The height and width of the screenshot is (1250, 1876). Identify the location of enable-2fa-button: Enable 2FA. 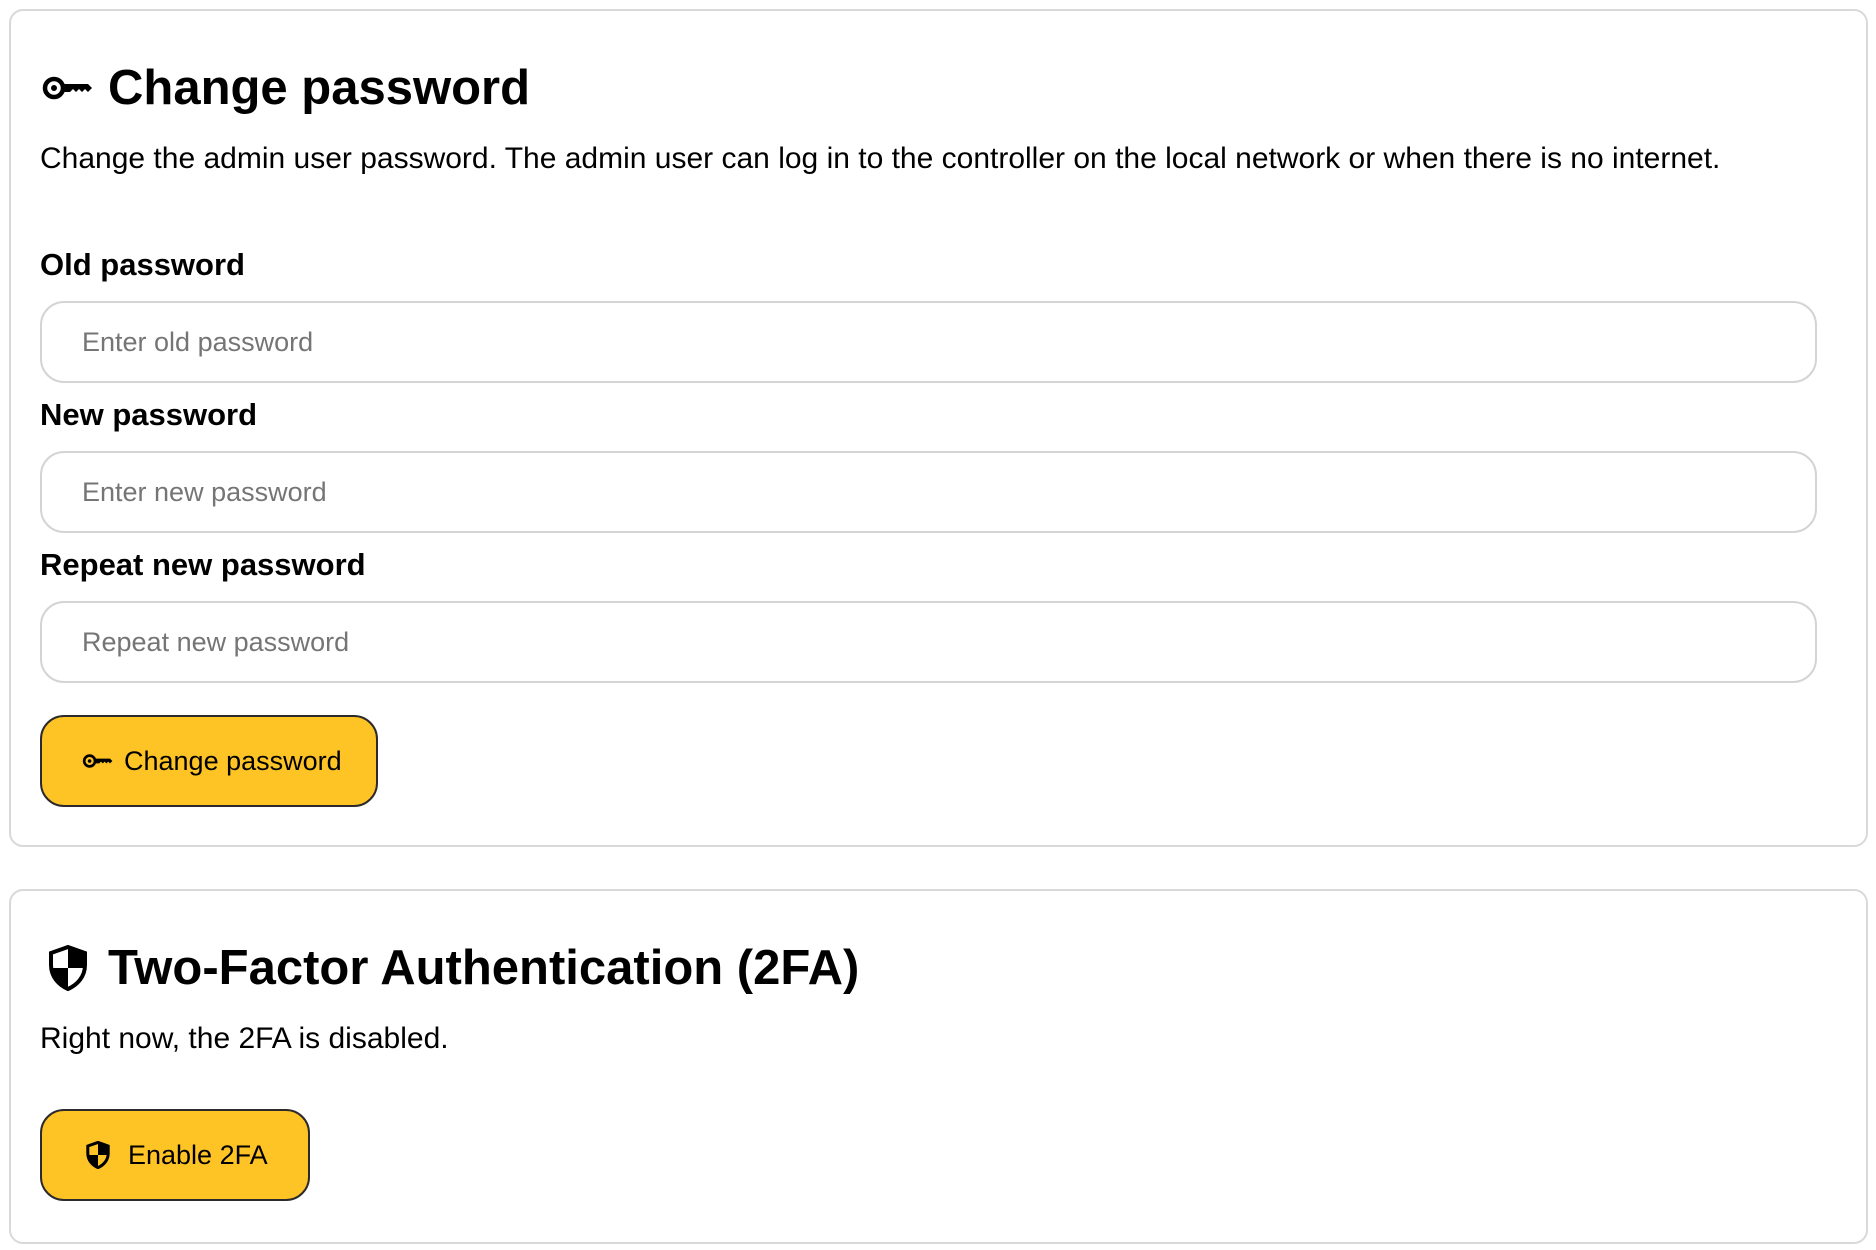
(175, 1155).